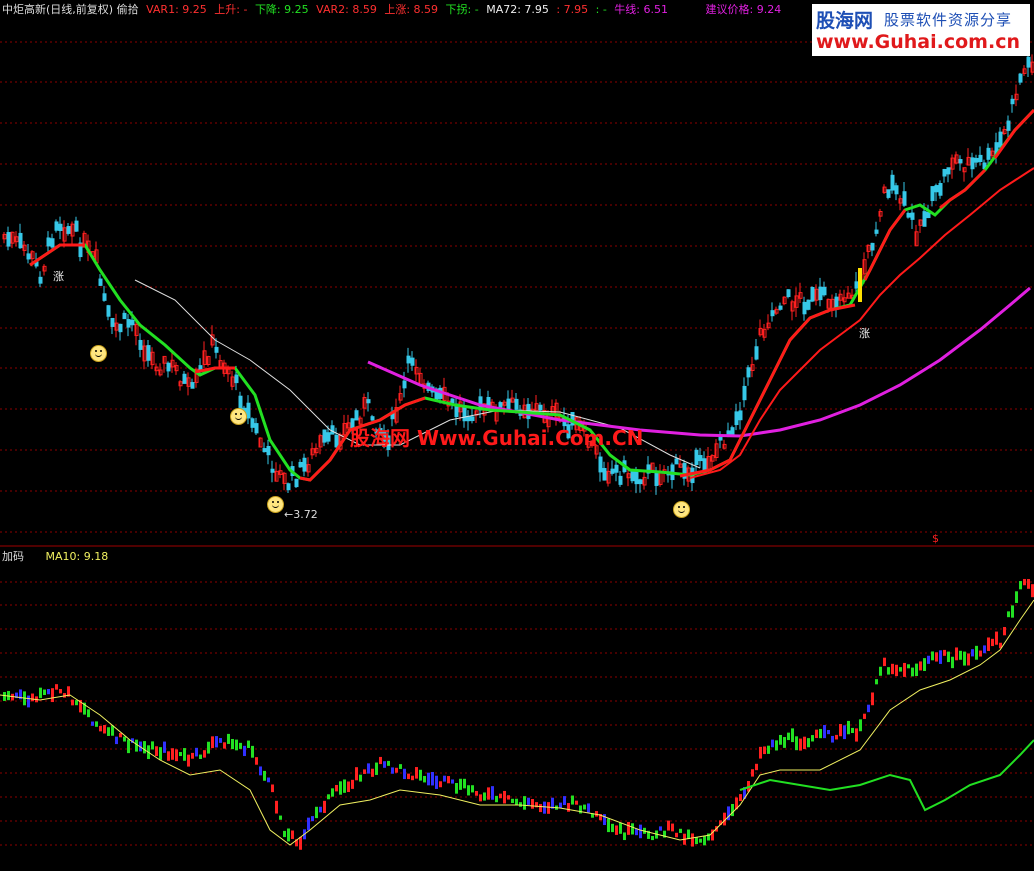 This screenshot has height=871, width=1034. Describe the element at coordinates (77, 556) in the screenshot. I see `ma10-value: MA10: 9.18` at that location.